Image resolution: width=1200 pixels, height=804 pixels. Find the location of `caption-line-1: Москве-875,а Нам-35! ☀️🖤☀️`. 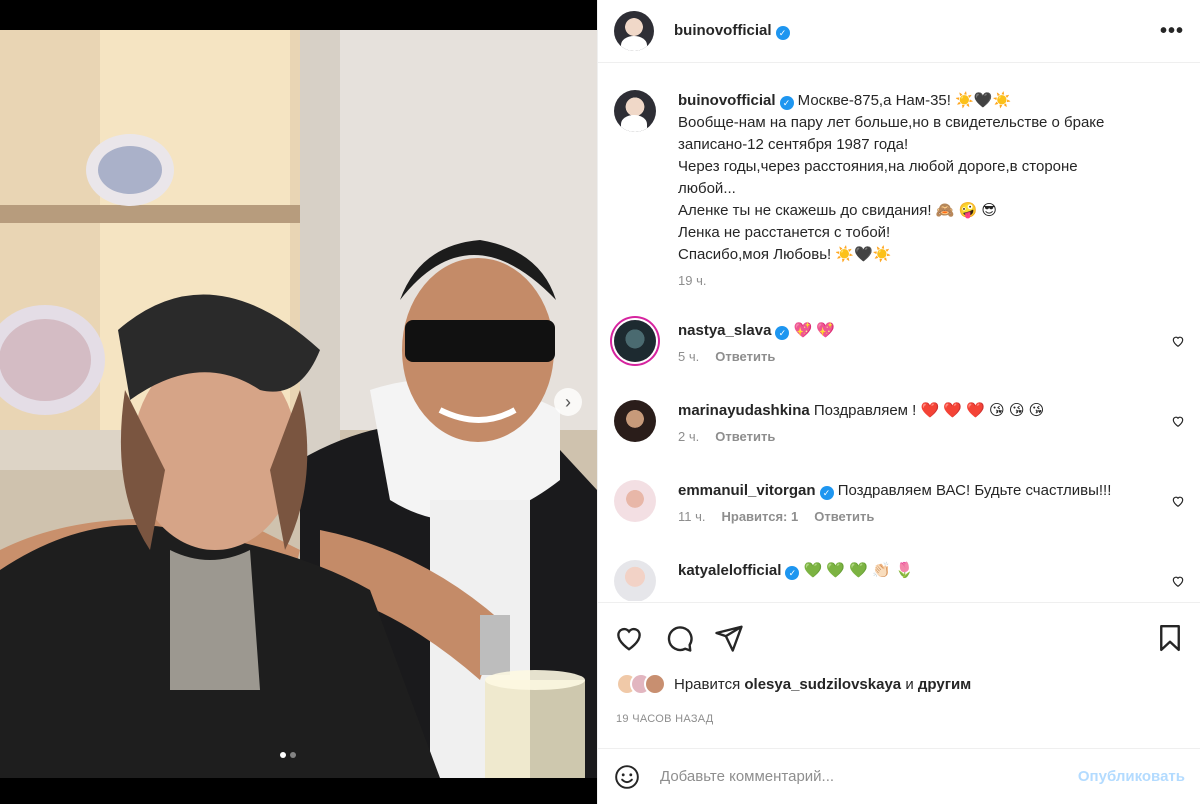

caption-line-1: Москве-875,а Нам-35! ☀️🖤☀️ is located at coordinates (904, 100).